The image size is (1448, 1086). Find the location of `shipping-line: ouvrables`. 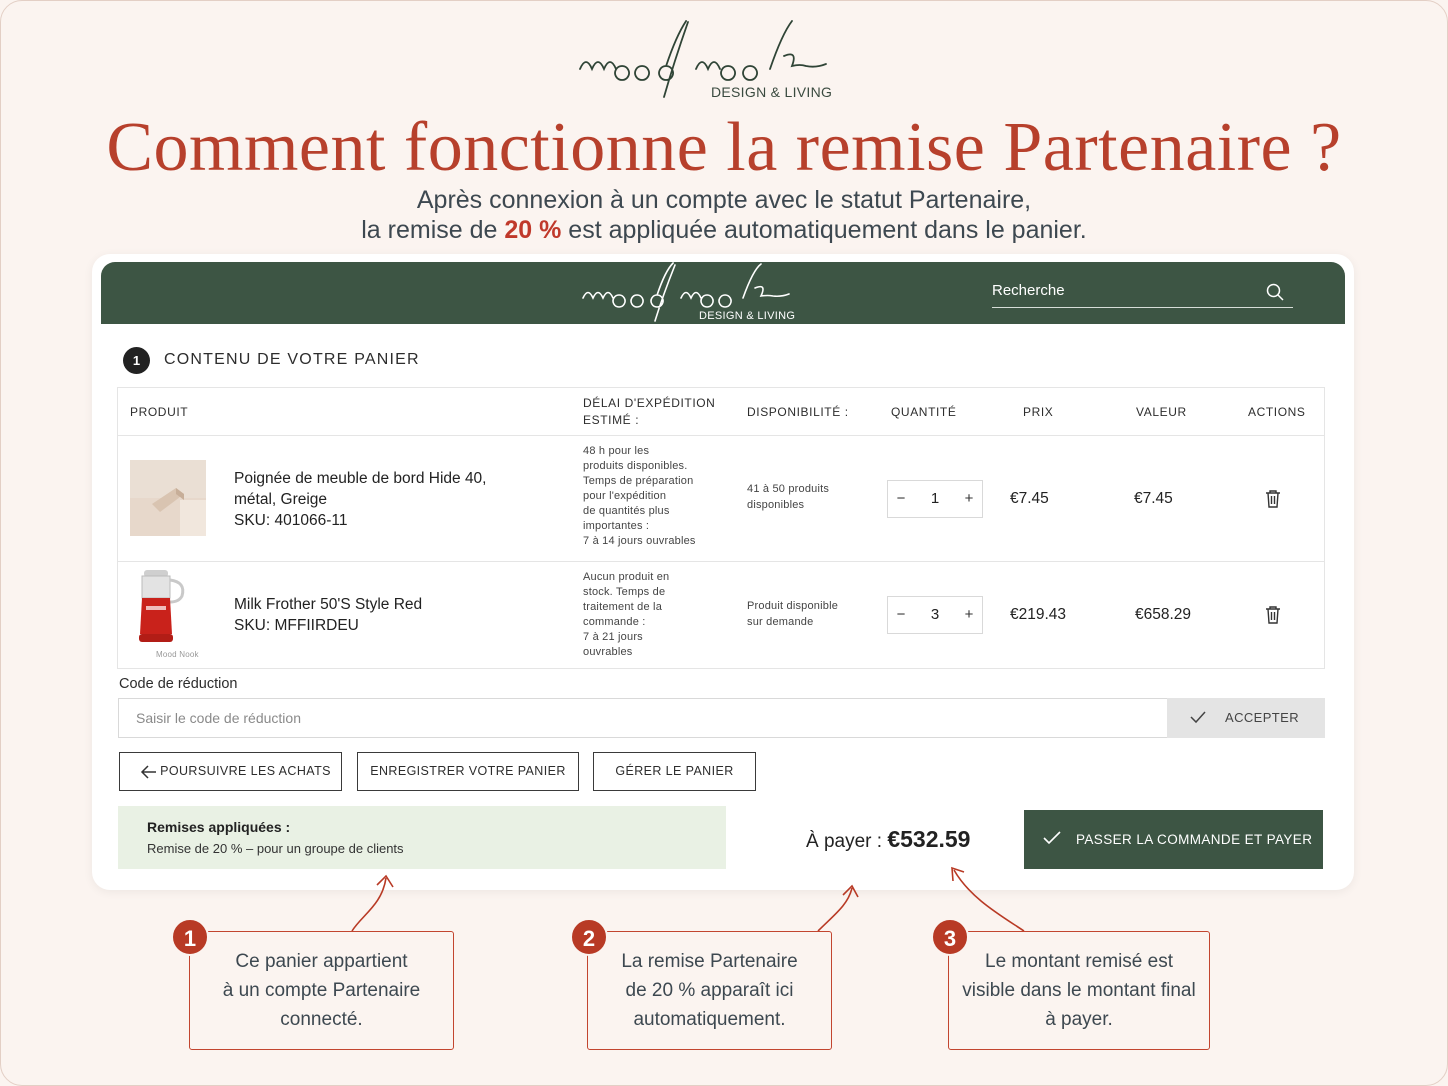

shipping-line: ouvrables is located at coordinates (608, 652).